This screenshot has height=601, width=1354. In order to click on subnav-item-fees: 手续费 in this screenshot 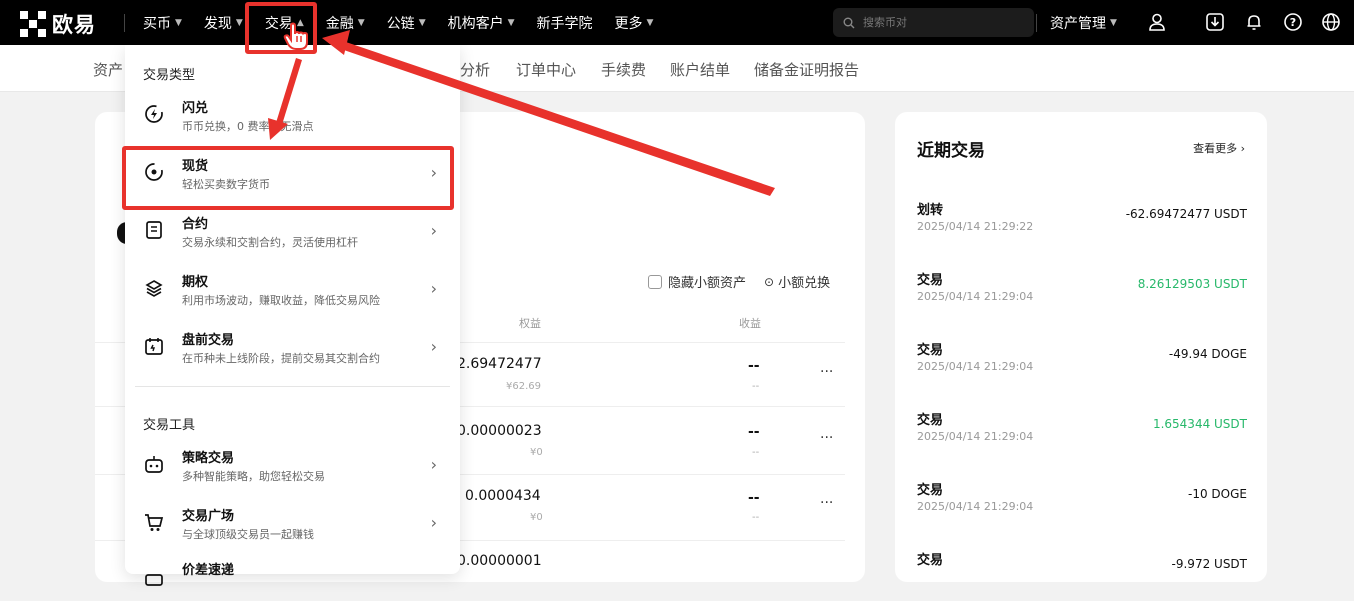, I will do `click(623, 69)`.